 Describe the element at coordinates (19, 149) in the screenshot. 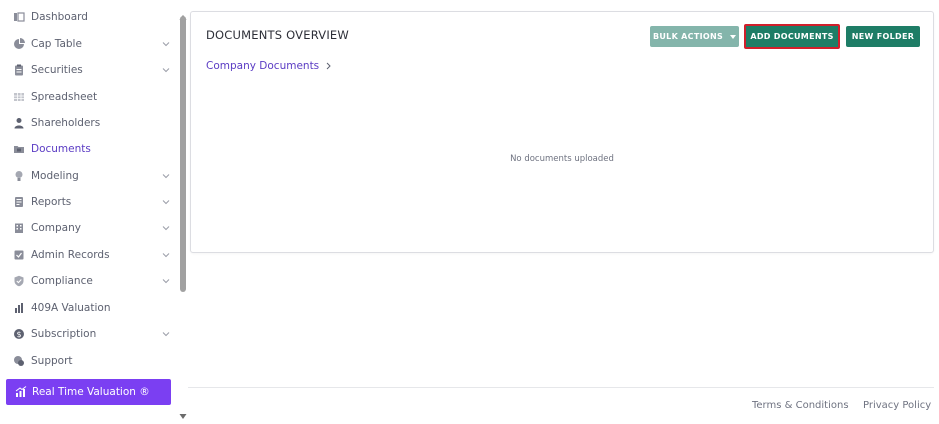

I see `folder-icon` at that location.